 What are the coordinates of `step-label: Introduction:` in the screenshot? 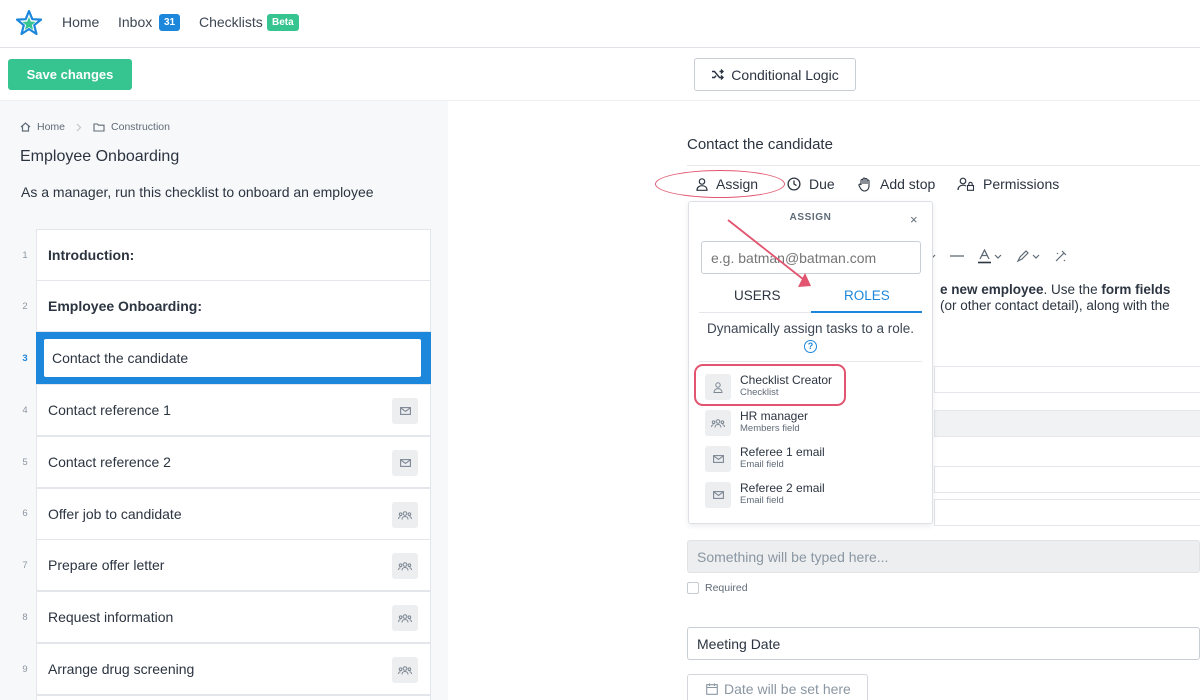 It's located at (91, 255).